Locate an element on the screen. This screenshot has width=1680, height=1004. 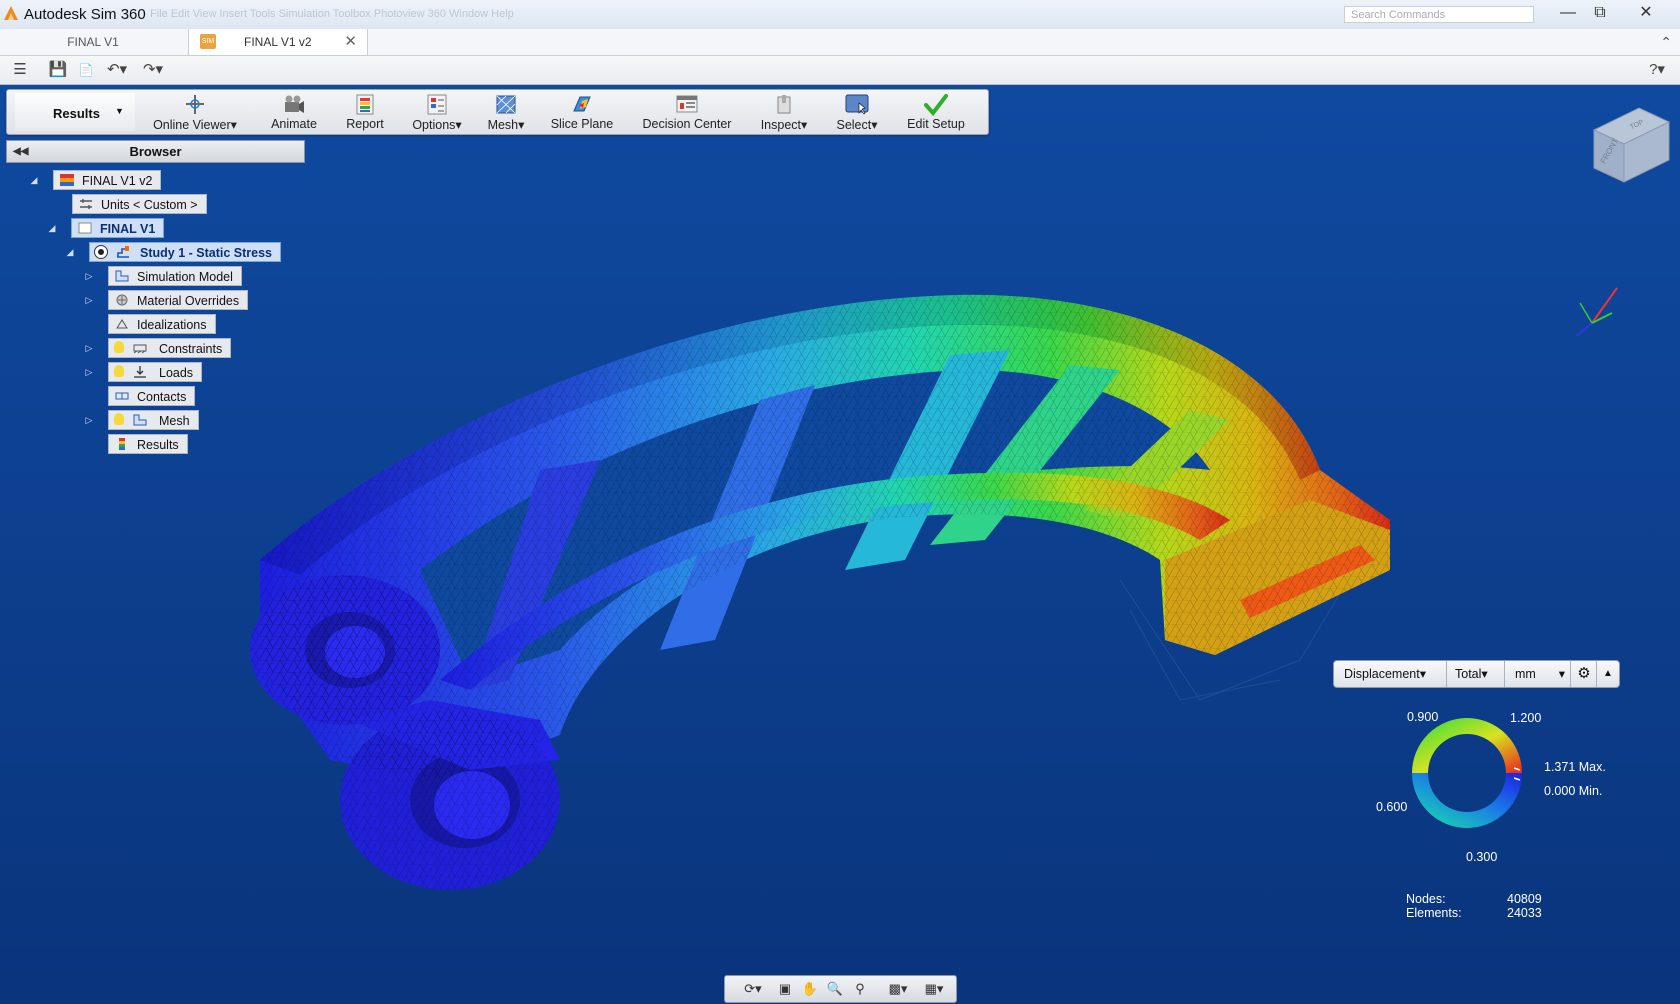
tree-chip: FINAL V1 is located at coordinates (118, 228).